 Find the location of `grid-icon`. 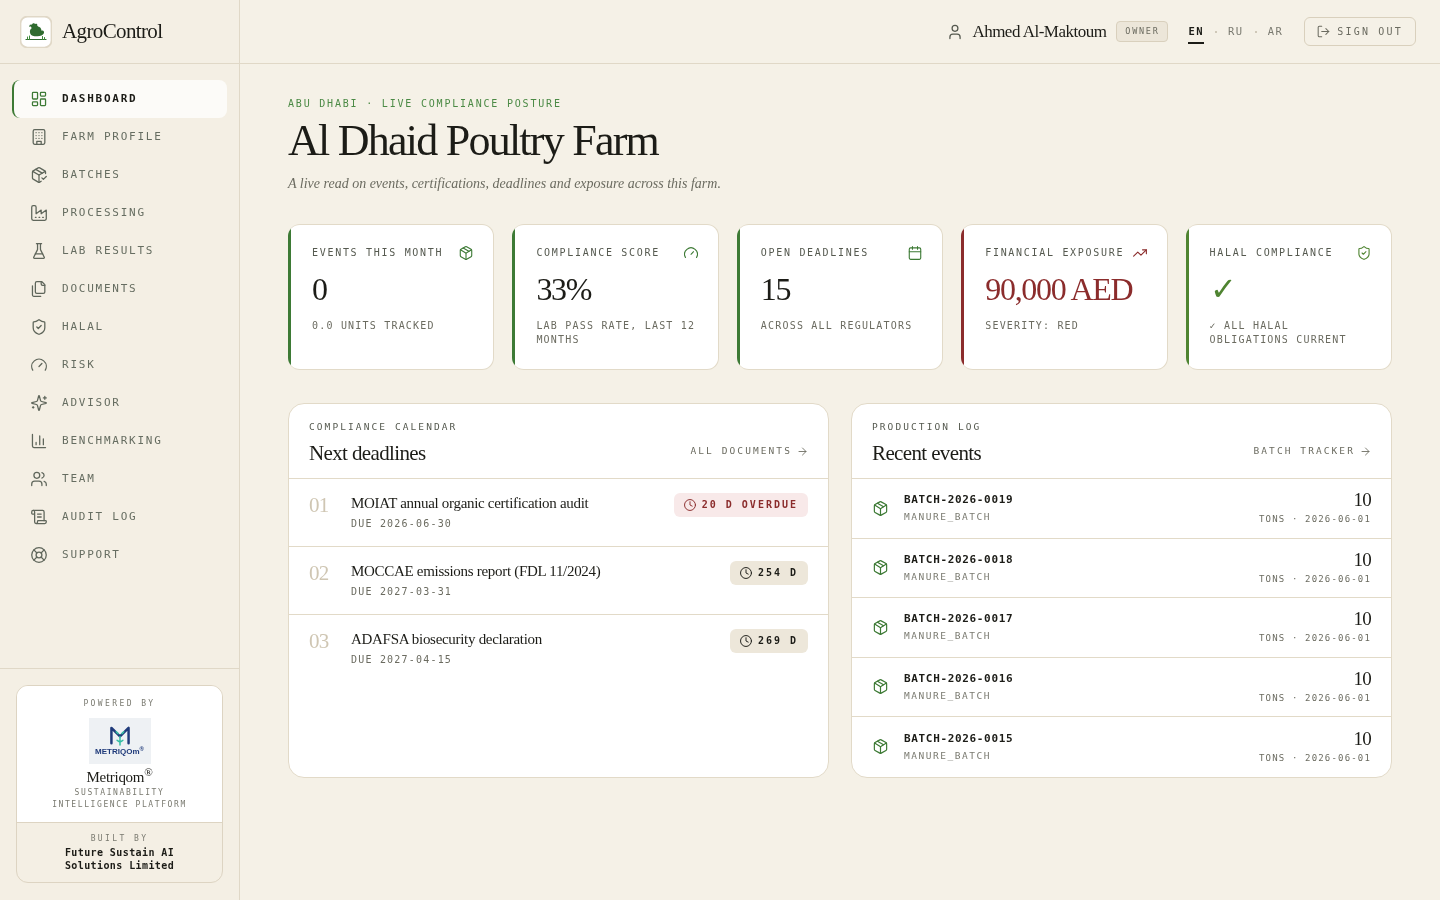

grid-icon is located at coordinates (39, 99).